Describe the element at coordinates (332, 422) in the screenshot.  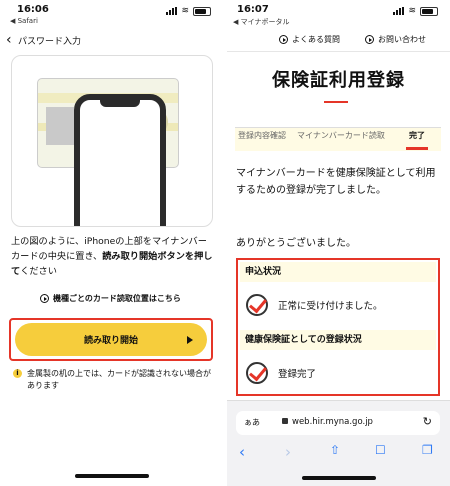
I see `url-text: web.hir.myna.go.jp` at that location.